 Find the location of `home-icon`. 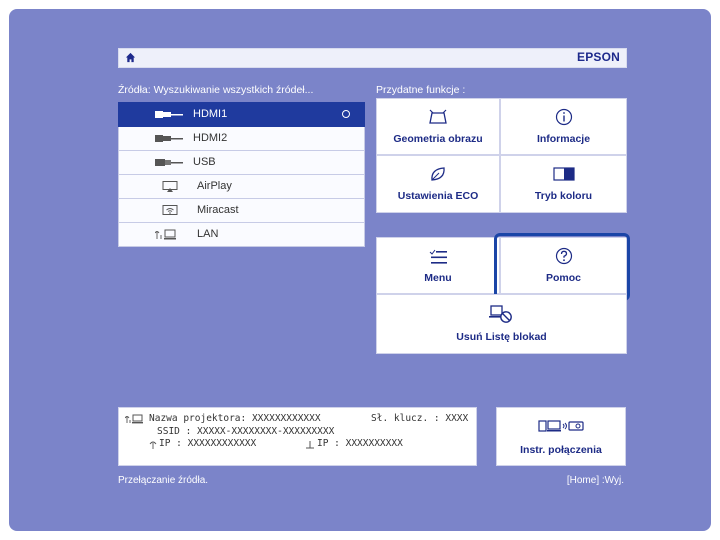

home-icon is located at coordinates (130, 57).